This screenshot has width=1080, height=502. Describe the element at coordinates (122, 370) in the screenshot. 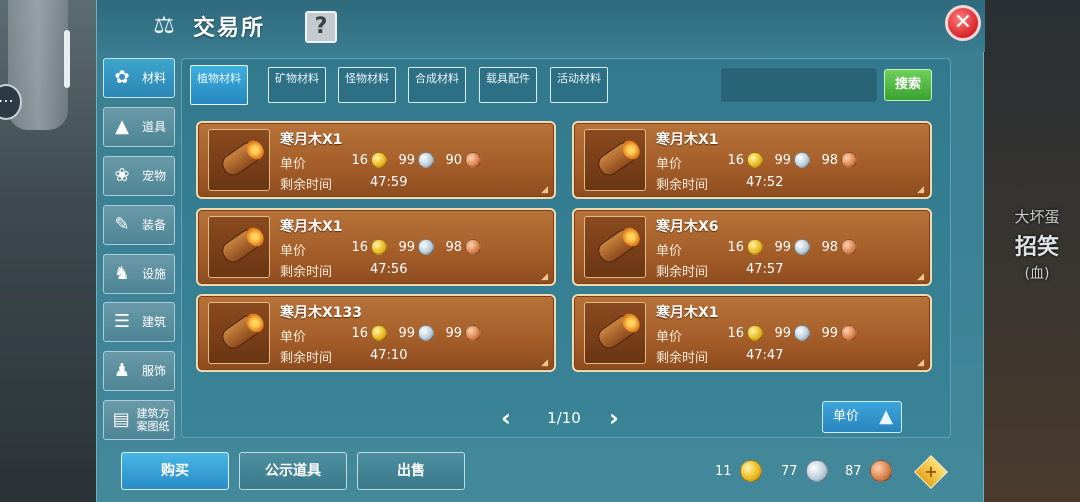

I see `clothing-icon: ♟` at that location.